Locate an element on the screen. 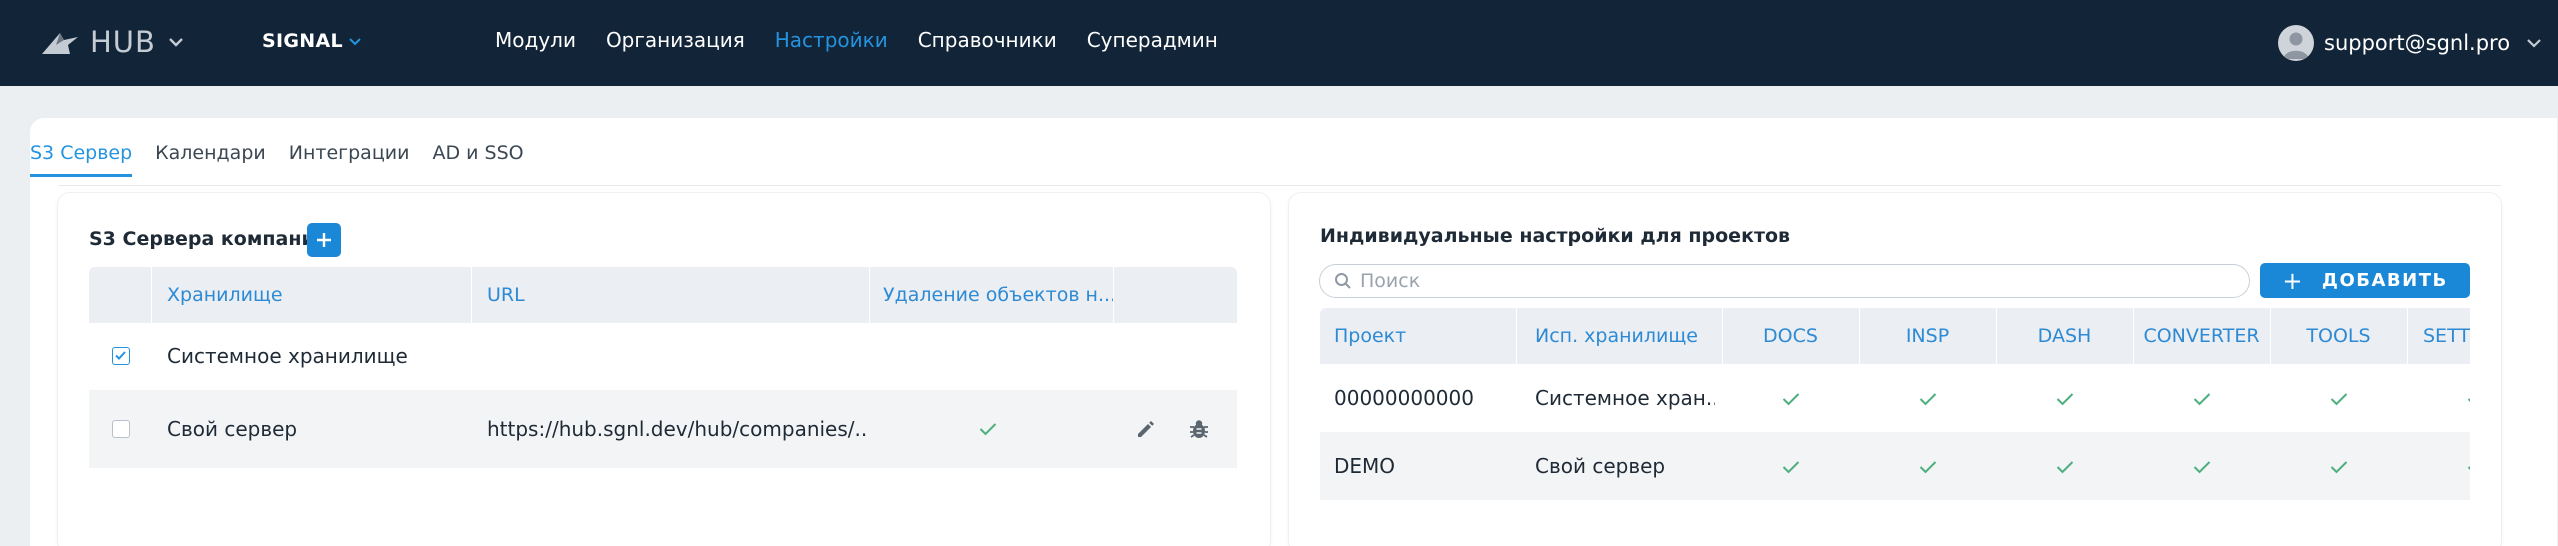  user-email: support@sgnl.pro is located at coordinates (2417, 43).